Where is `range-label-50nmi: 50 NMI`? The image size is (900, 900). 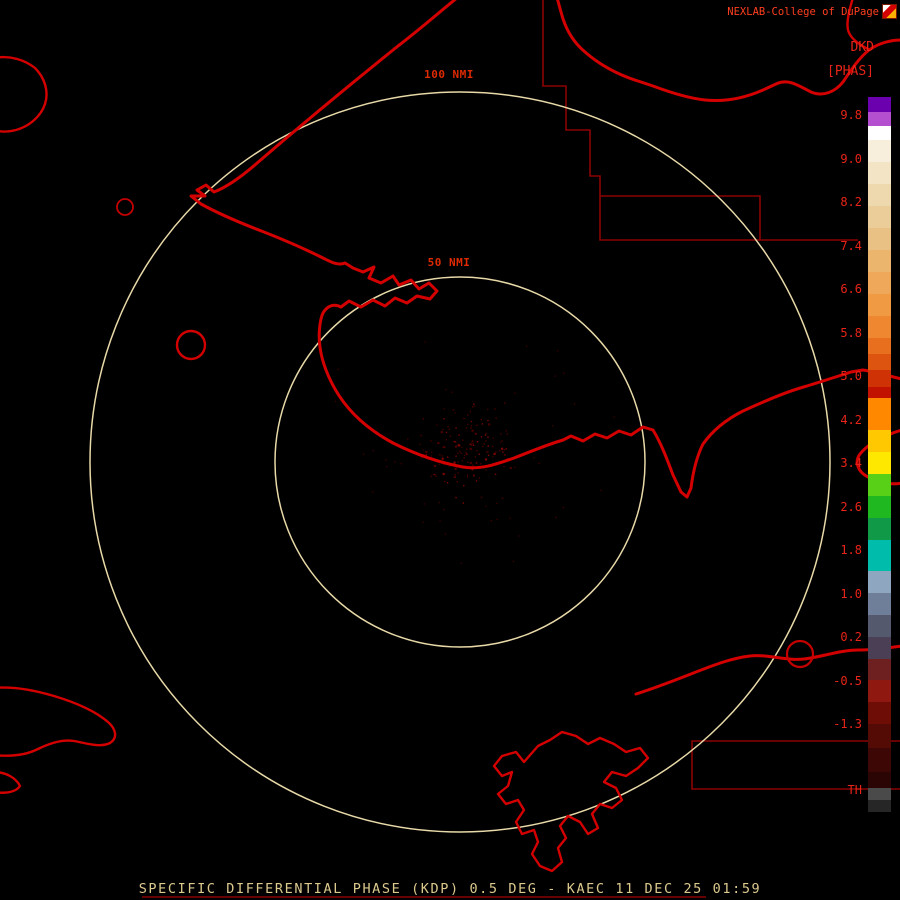 range-label-50nmi: 50 NMI is located at coordinates (449, 262).